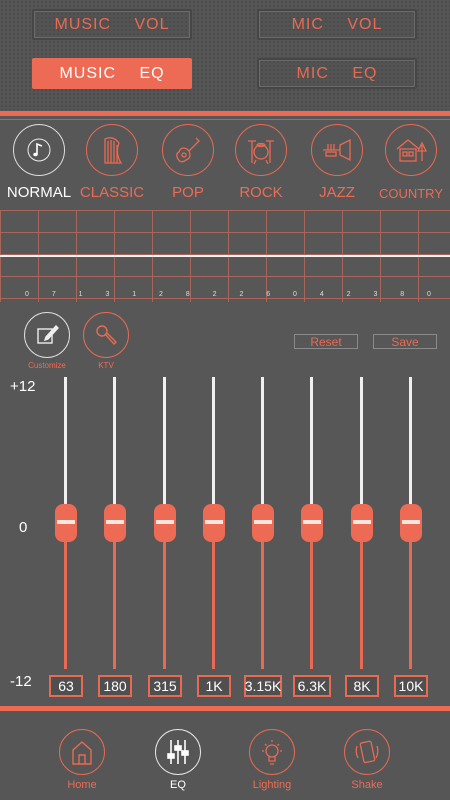 The image size is (450, 800). I want to click on band-frequency-label: 6.3K, so click(312, 686).